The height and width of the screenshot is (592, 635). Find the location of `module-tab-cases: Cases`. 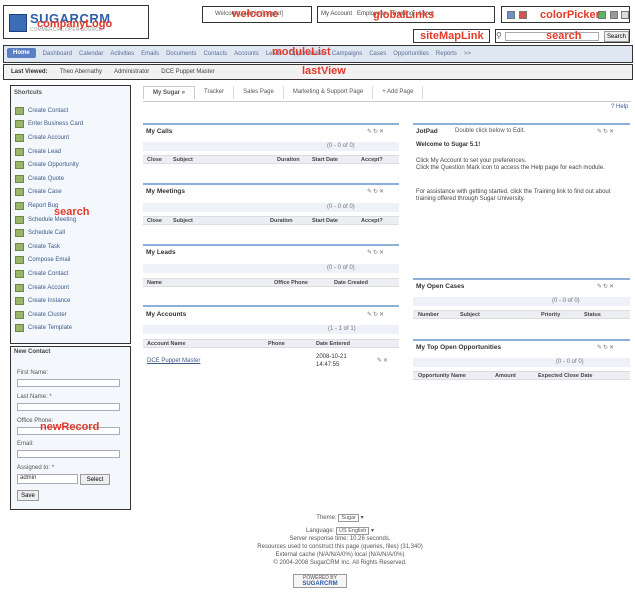

module-tab-cases: Cases is located at coordinates (377, 54).